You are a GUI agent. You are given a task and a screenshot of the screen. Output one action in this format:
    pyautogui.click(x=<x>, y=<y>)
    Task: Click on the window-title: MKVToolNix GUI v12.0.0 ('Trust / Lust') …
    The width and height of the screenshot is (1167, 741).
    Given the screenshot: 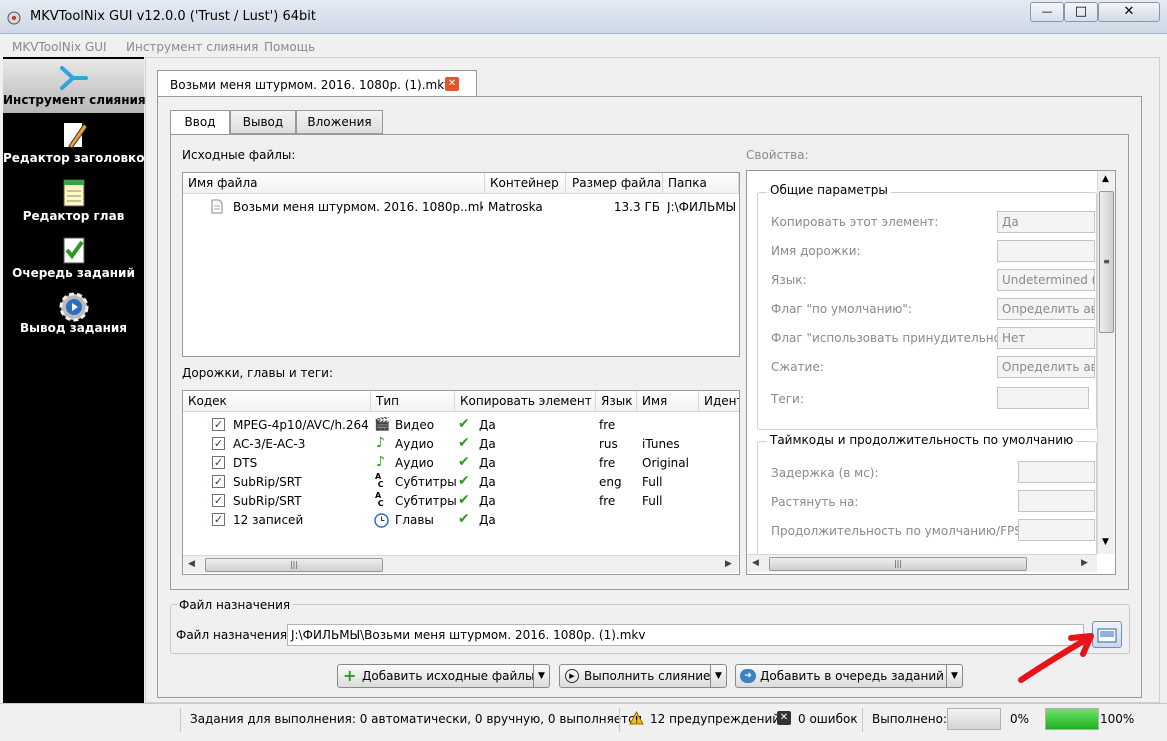 What is the action you would take?
    pyautogui.click(x=173, y=16)
    